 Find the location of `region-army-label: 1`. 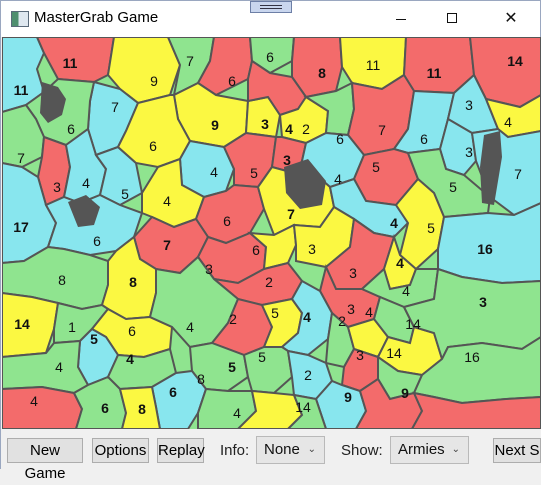

region-army-label: 1 is located at coordinates (72, 327).